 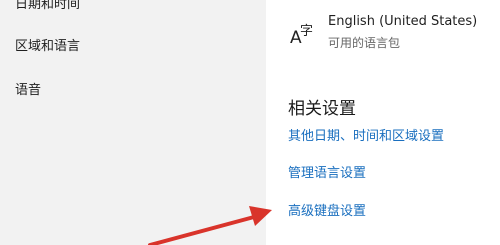 I want to click on language-pack-status: 可用的语言包, so click(x=364, y=43).